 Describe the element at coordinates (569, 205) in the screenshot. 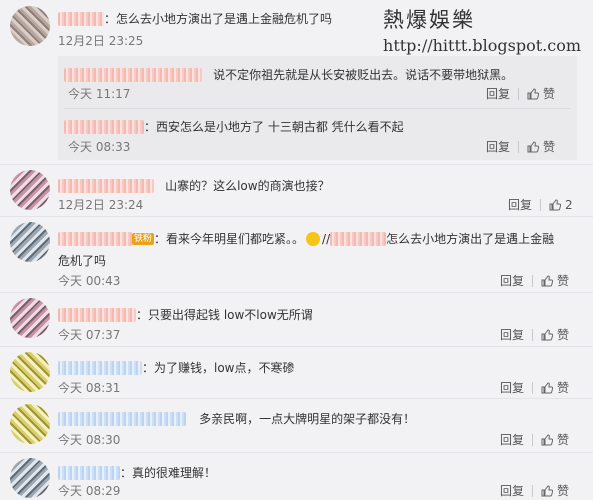

I see `like-count: 2` at that location.